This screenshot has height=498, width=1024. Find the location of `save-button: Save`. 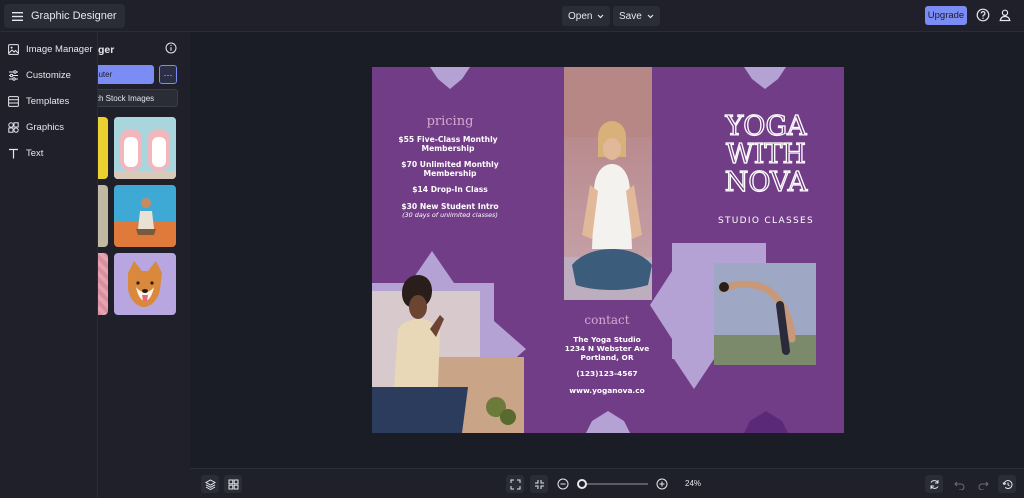

save-button: Save is located at coordinates (636, 16).